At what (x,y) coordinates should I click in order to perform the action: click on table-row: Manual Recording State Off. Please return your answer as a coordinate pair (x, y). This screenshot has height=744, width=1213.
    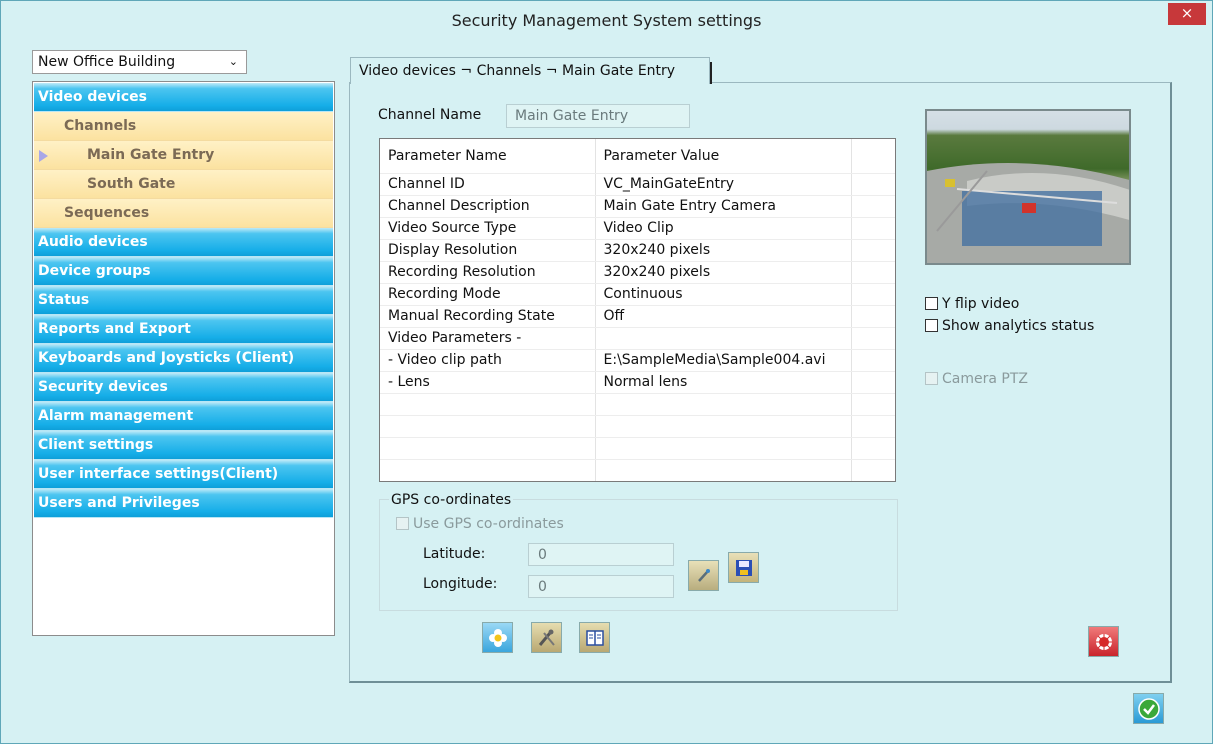
    Looking at the image, I should click on (637, 316).